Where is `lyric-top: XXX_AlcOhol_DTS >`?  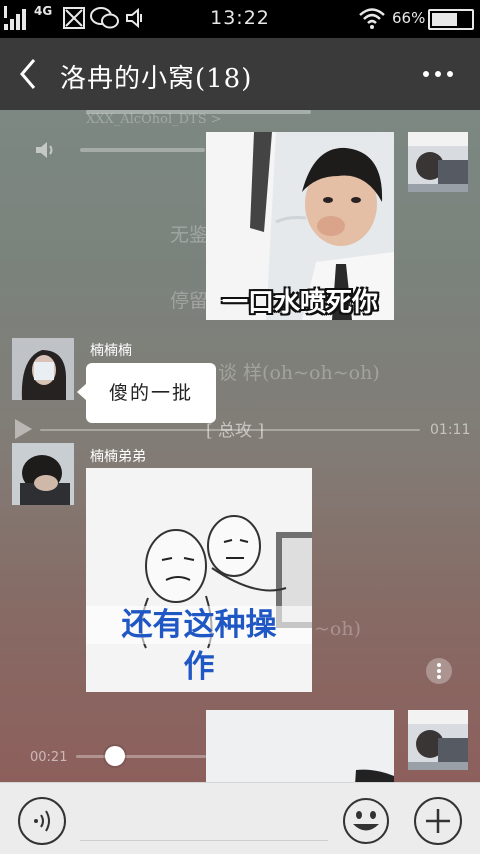 lyric-top: XXX_AlcOhol_DTS > is located at coordinates (154, 119).